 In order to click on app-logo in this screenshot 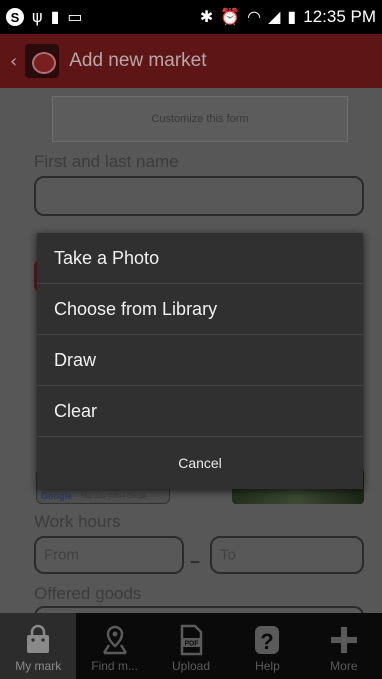, I will do `click(42, 61)`.